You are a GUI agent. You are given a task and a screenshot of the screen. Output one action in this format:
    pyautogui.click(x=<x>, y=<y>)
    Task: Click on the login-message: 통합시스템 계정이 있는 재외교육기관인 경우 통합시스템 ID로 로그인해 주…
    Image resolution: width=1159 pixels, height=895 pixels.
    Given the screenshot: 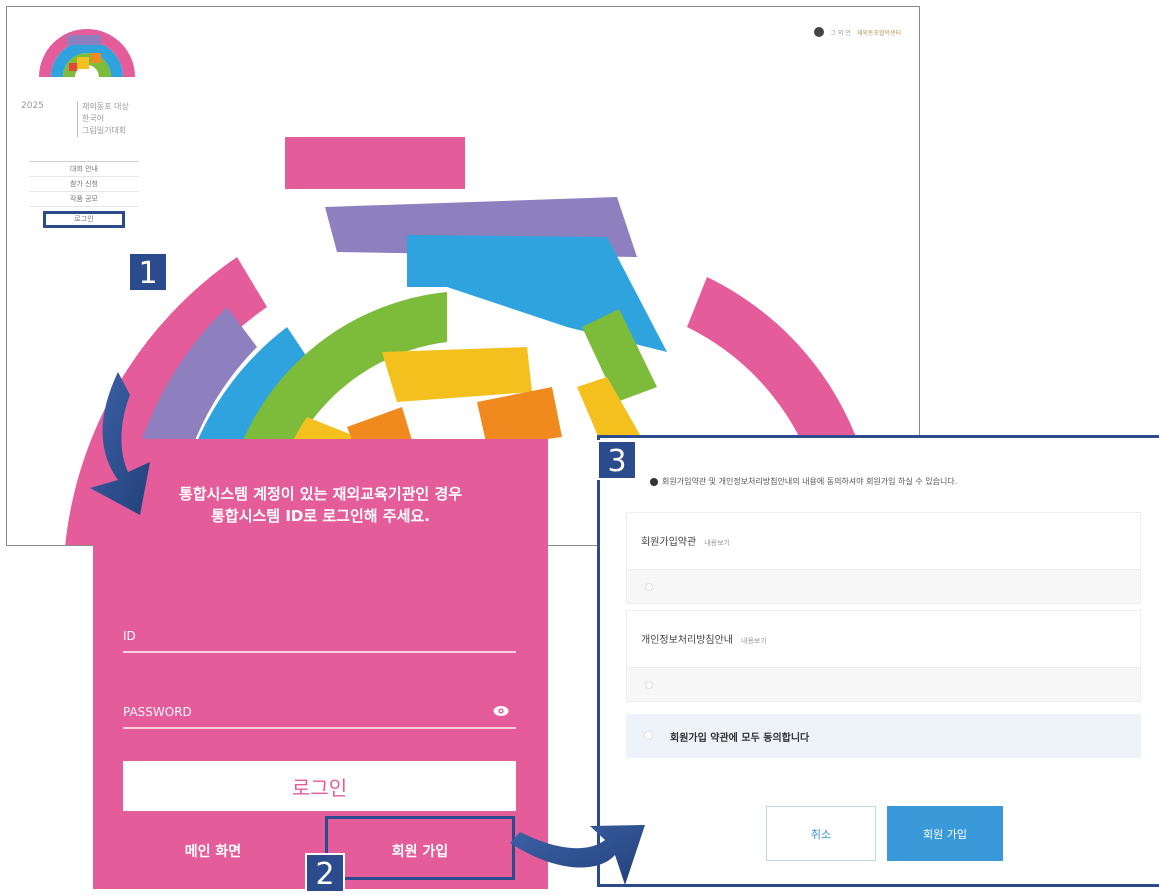 What is the action you would take?
    pyautogui.click(x=320, y=505)
    